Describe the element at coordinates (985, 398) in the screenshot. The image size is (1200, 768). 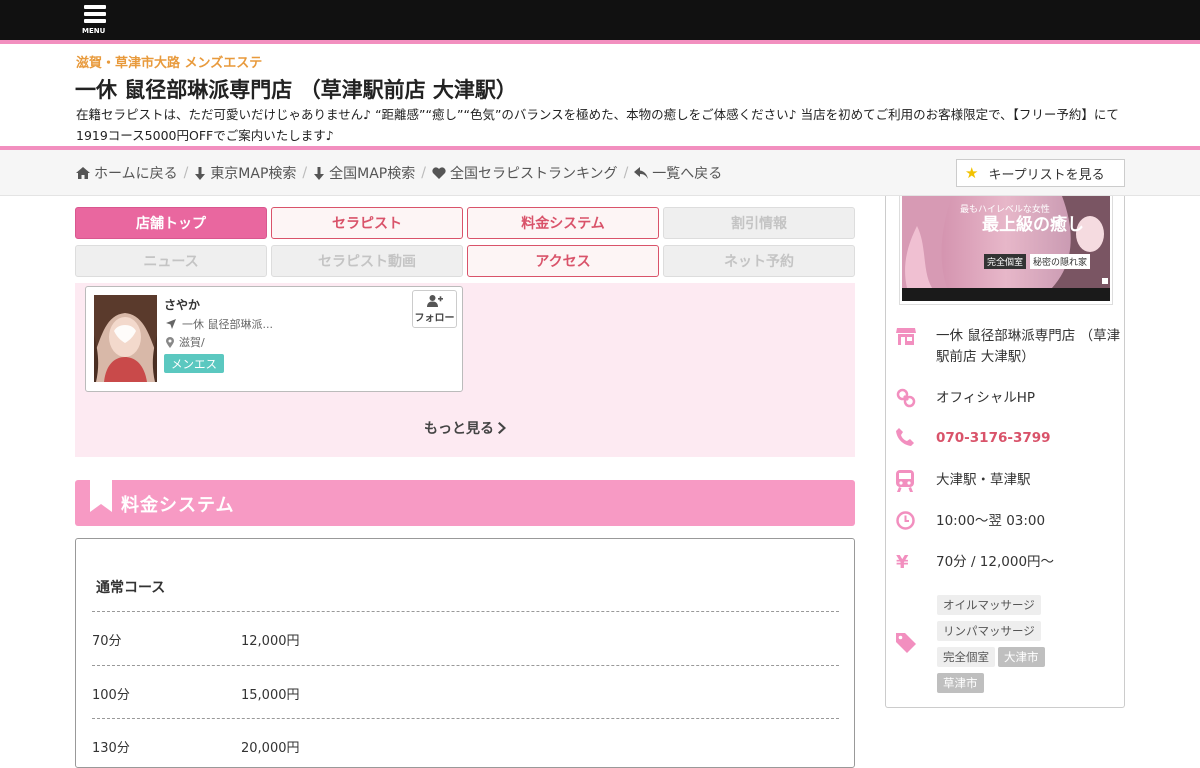
I see `official-hp-link: オフィシャルHP` at that location.